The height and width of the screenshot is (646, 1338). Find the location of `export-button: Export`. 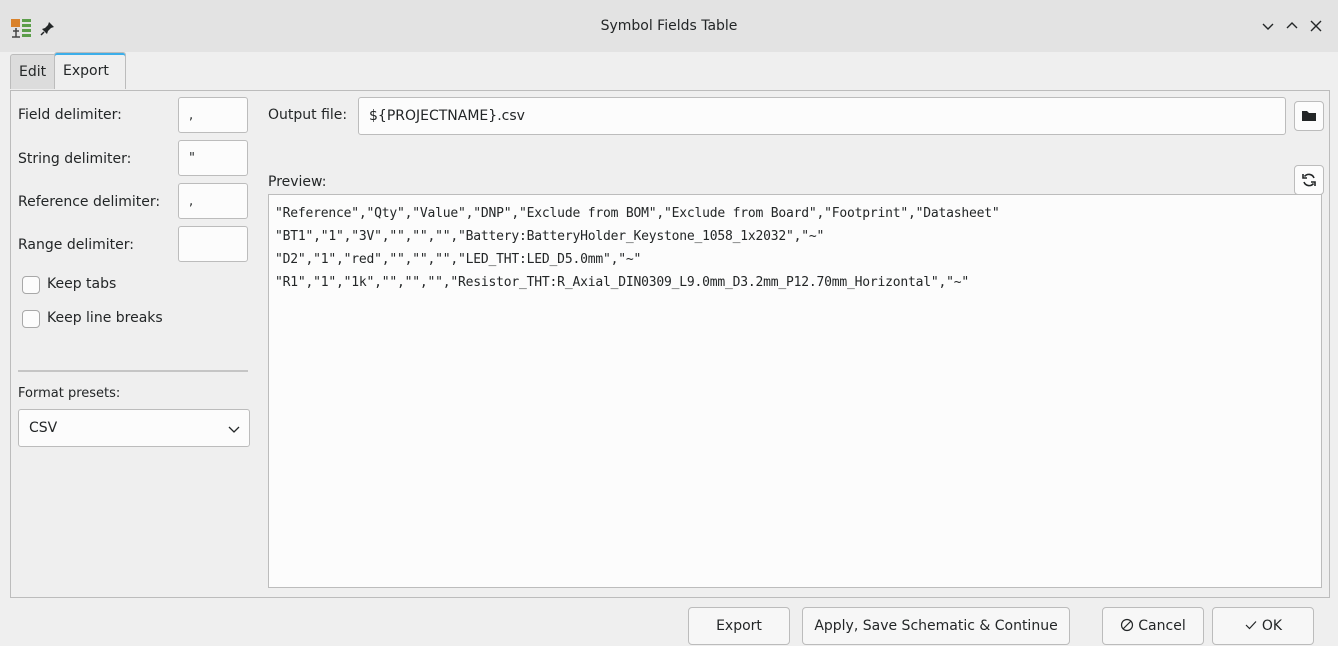

export-button: Export is located at coordinates (739, 626).